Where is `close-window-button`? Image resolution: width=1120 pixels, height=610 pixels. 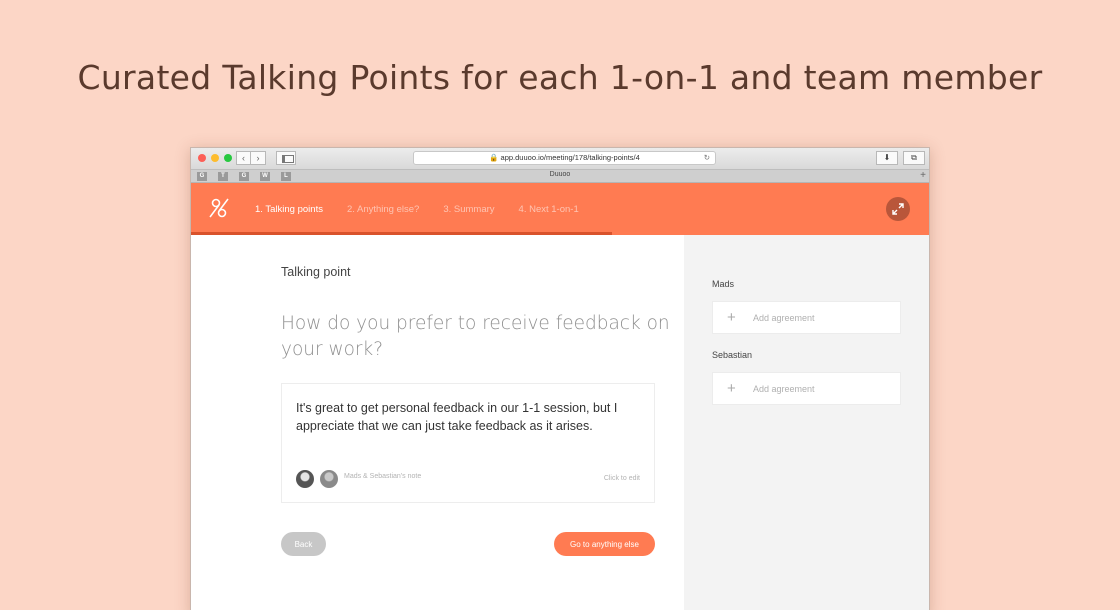 close-window-button is located at coordinates (202, 158).